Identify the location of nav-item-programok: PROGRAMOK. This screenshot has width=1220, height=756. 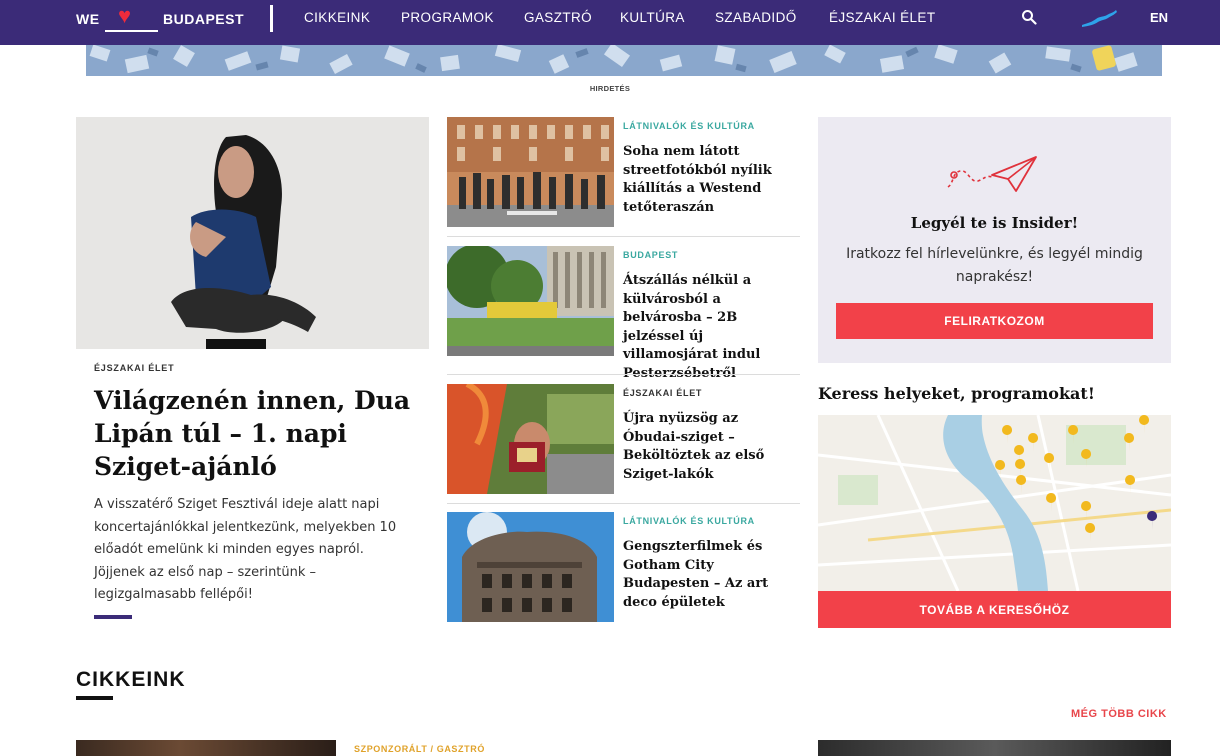
(447, 17).